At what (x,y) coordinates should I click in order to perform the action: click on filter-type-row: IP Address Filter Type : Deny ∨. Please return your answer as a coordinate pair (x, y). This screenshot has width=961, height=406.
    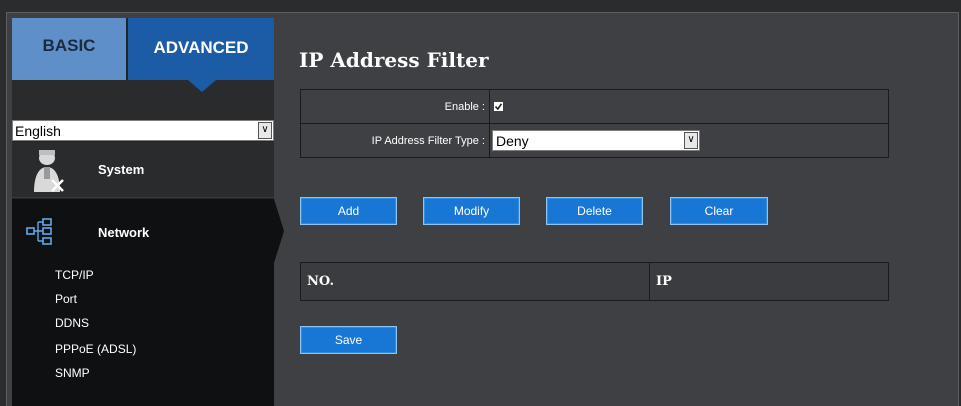
    Looking at the image, I should click on (594, 140).